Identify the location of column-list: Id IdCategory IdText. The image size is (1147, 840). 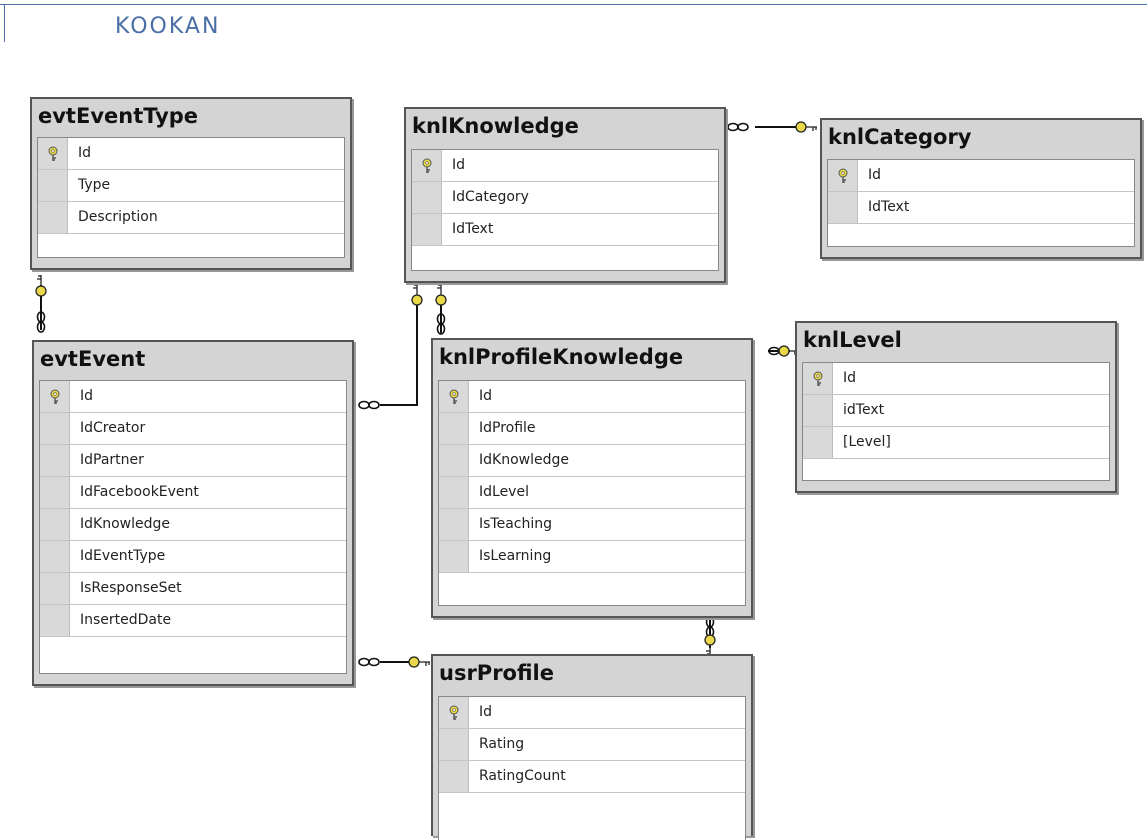
(565, 210).